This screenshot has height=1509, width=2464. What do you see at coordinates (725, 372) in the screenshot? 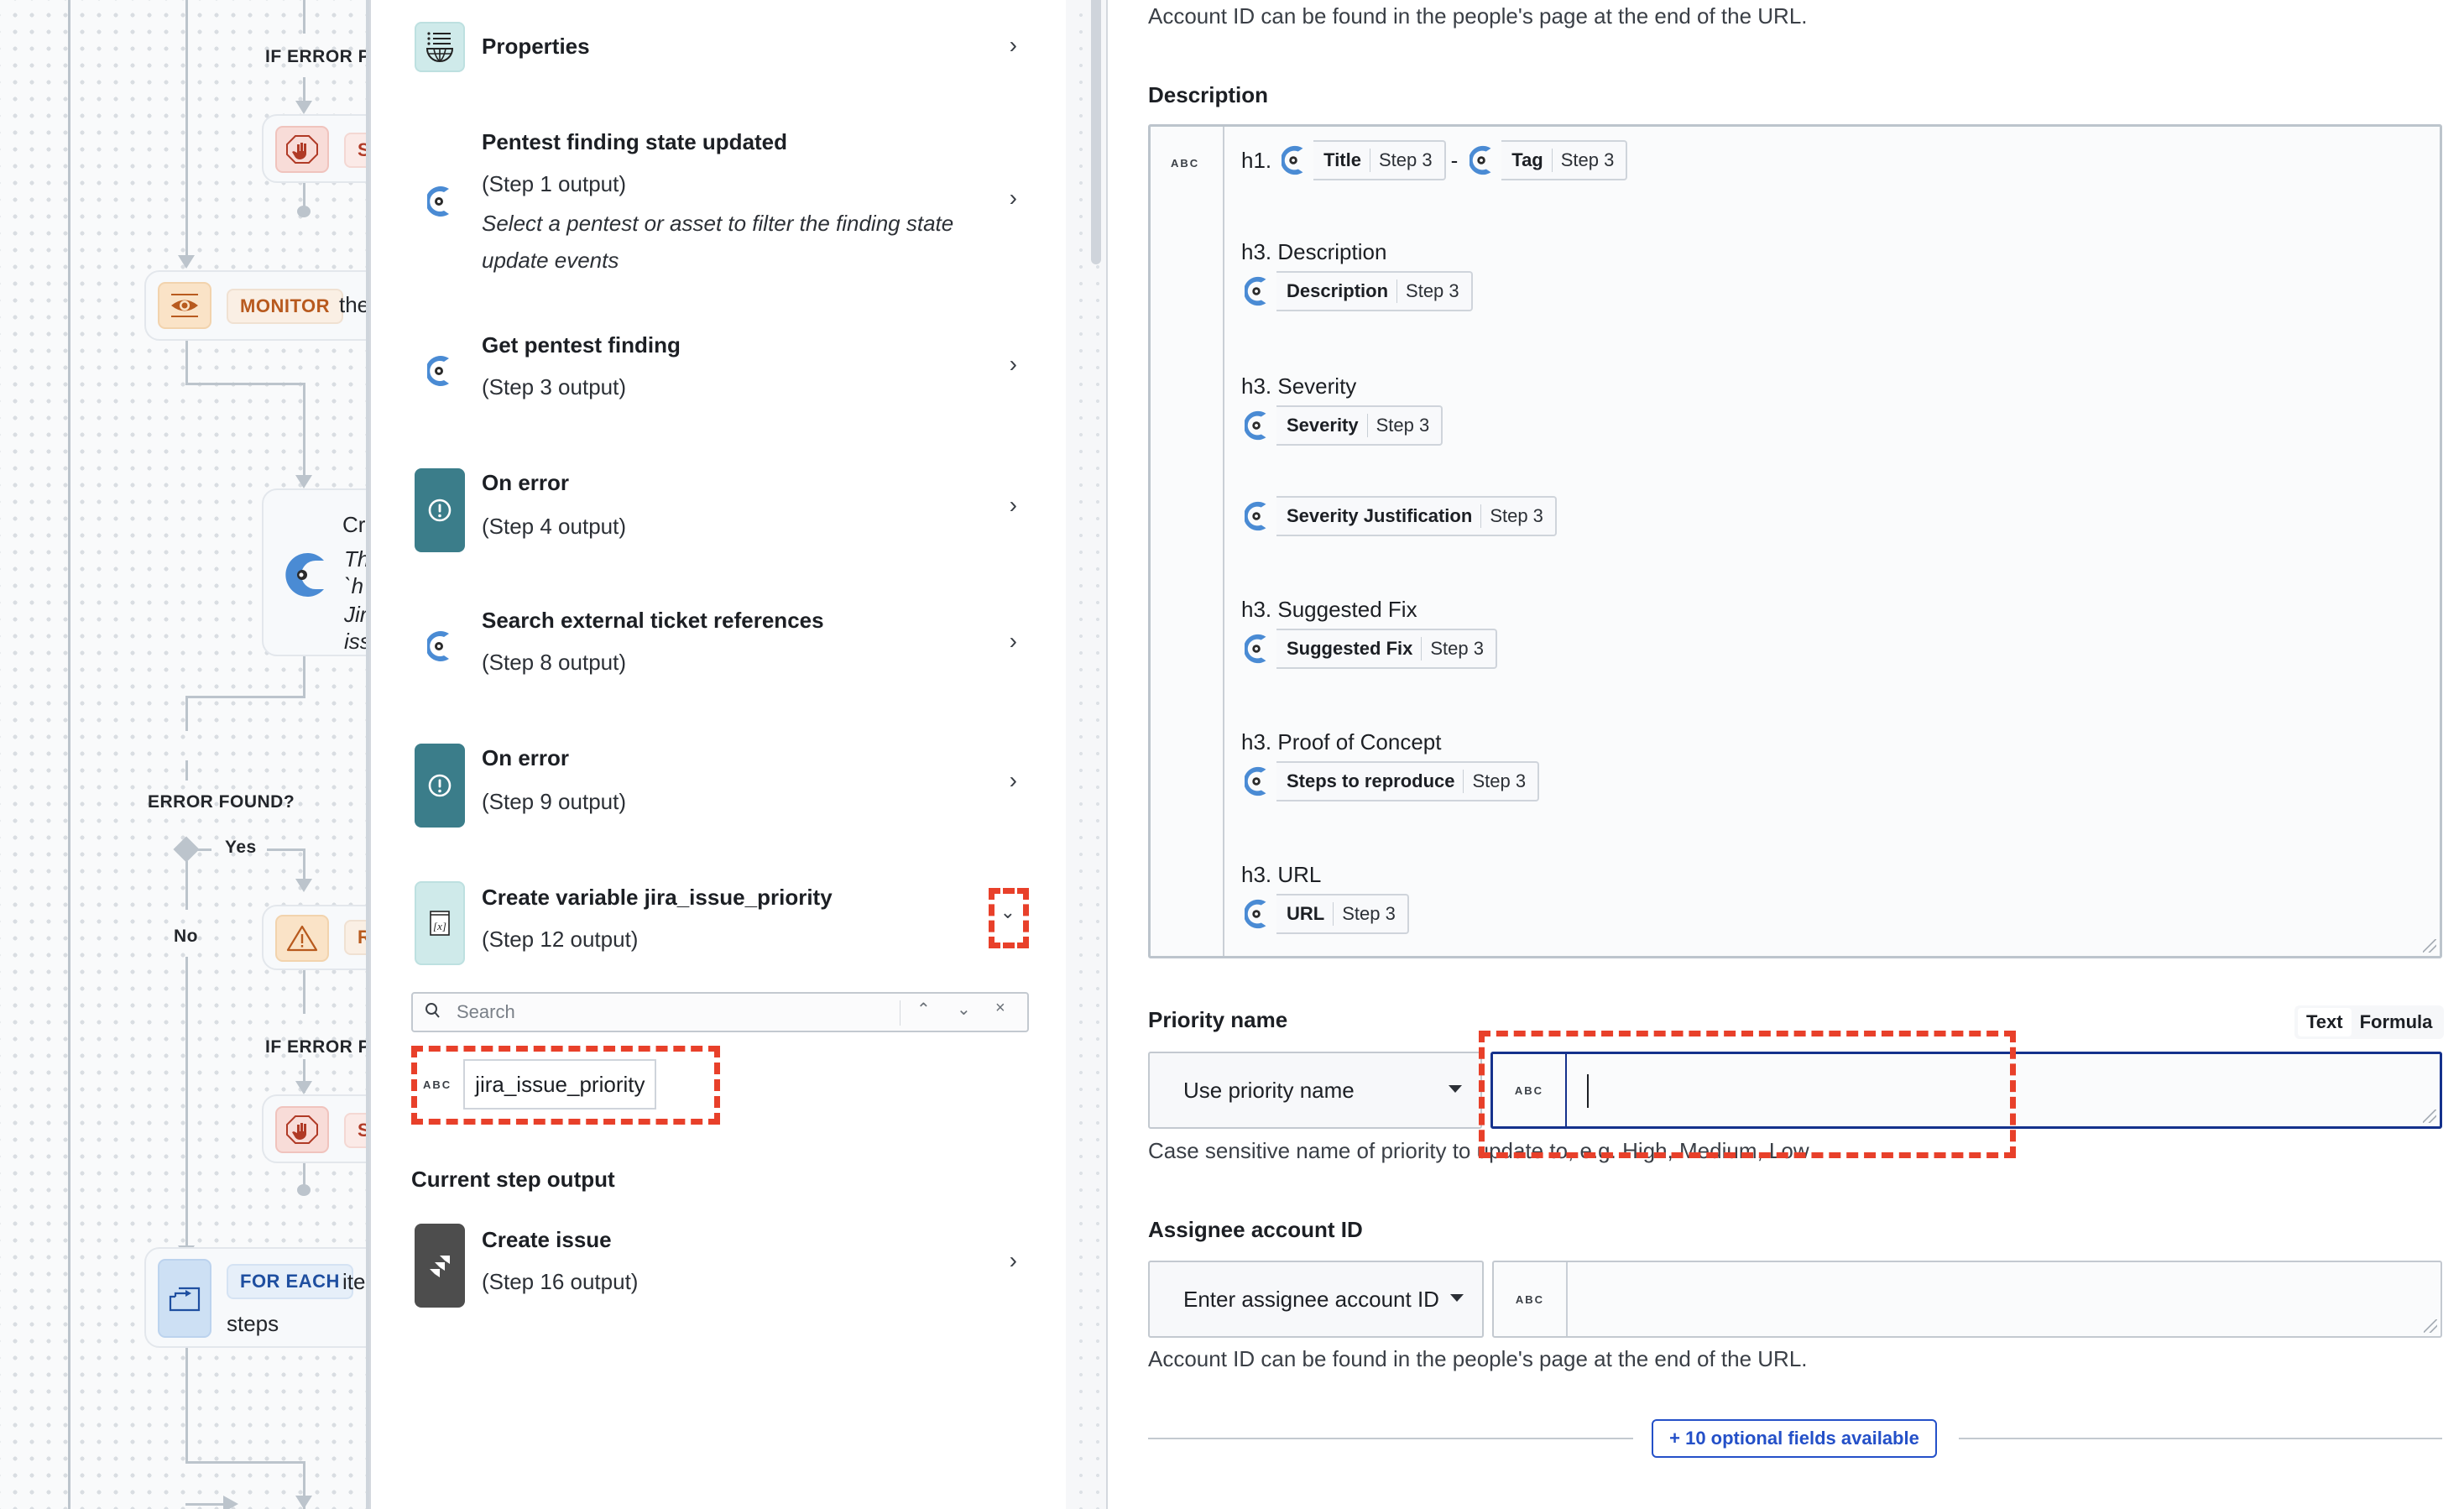
I see `step-item-get-pentest-finding: Get pentest finding (Step 3 output) ›` at bounding box center [725, 372].